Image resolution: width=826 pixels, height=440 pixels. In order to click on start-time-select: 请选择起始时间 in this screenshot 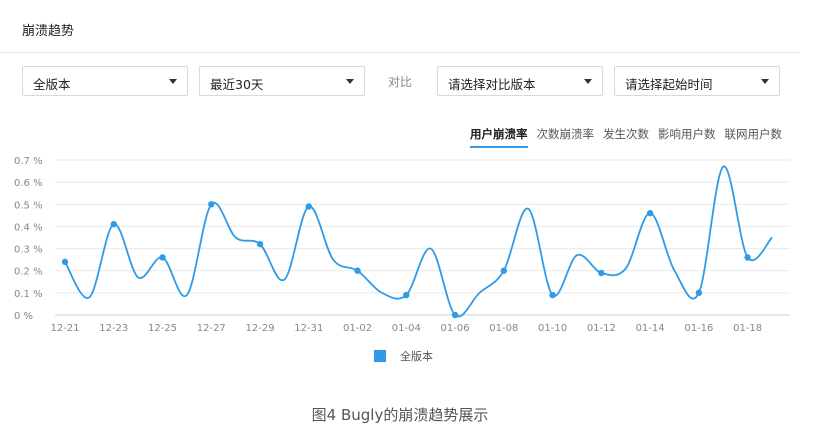, I will do `click(697, 81)`.